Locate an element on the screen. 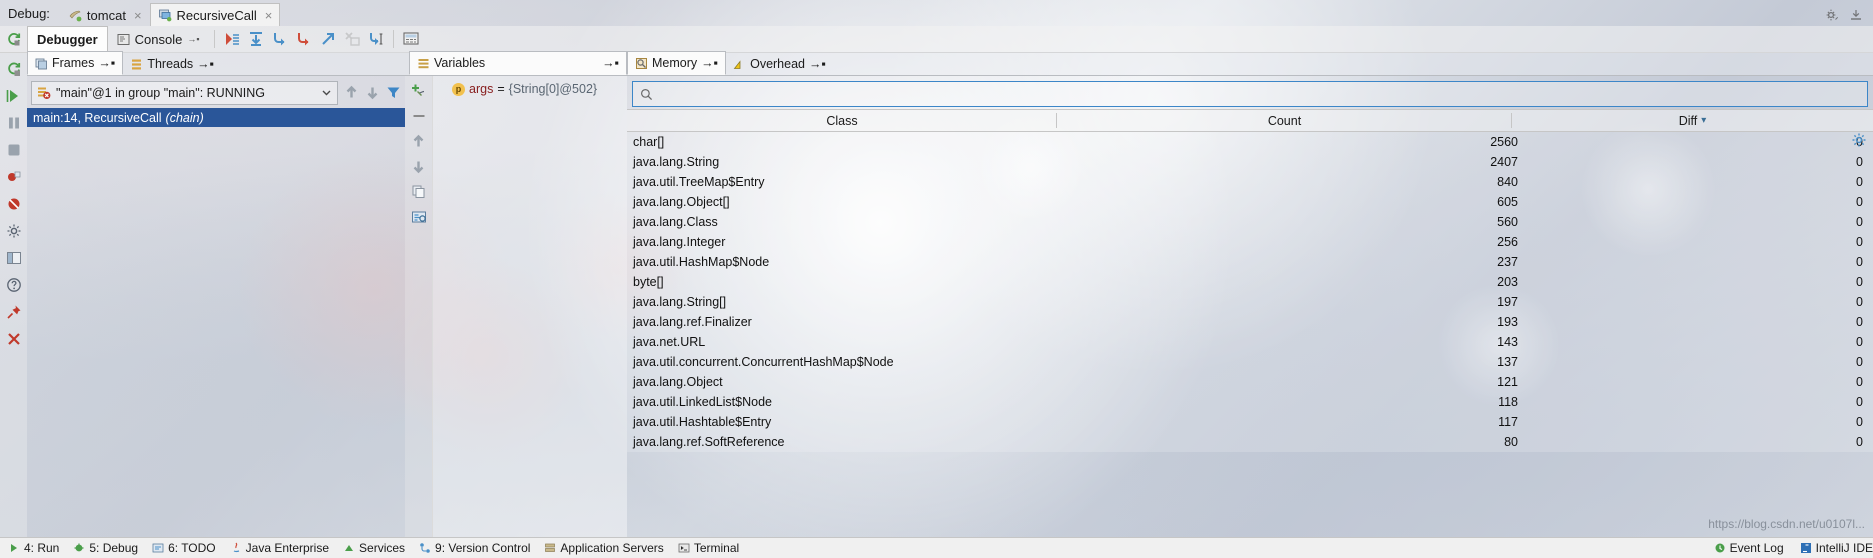 Image resolution: width=1873 pixels, height=558 pixels. table-row: java.net.URL 143 0 is located at coordinates (1250, 342).